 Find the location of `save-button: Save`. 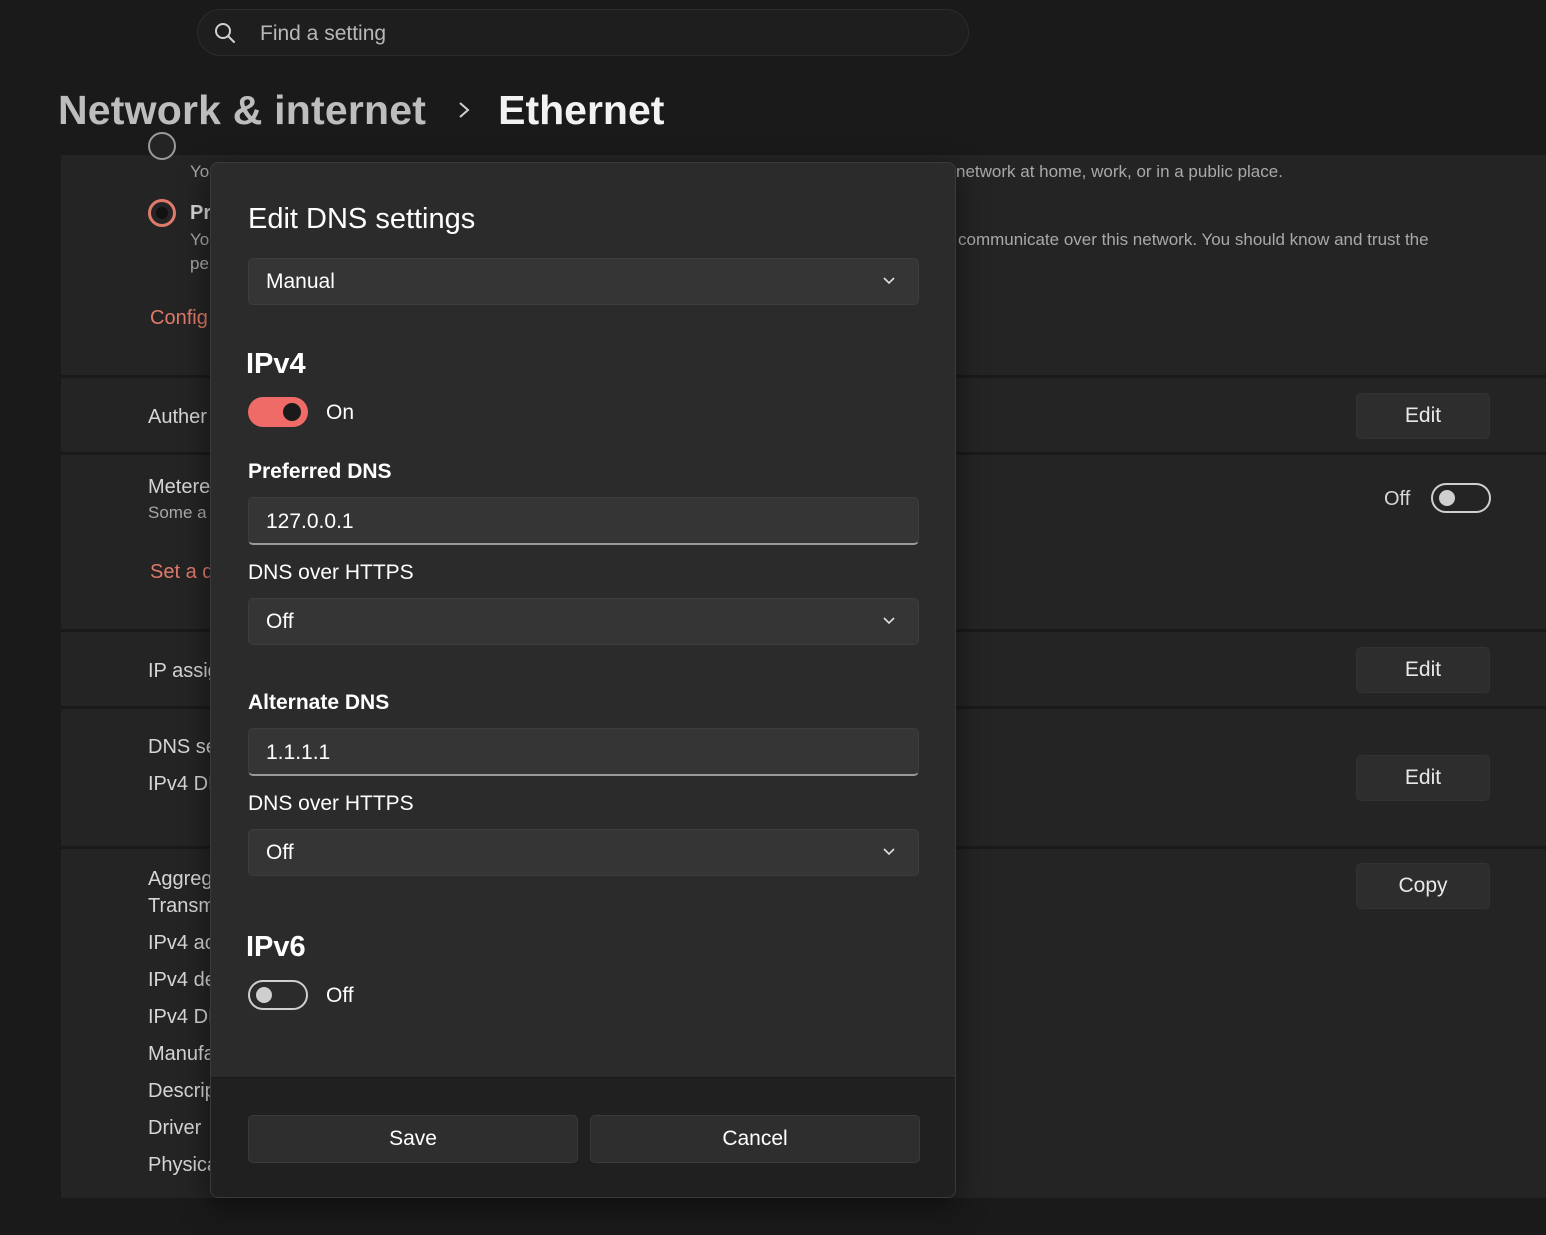

save-button: Save is located at coordinates (413, 1139).